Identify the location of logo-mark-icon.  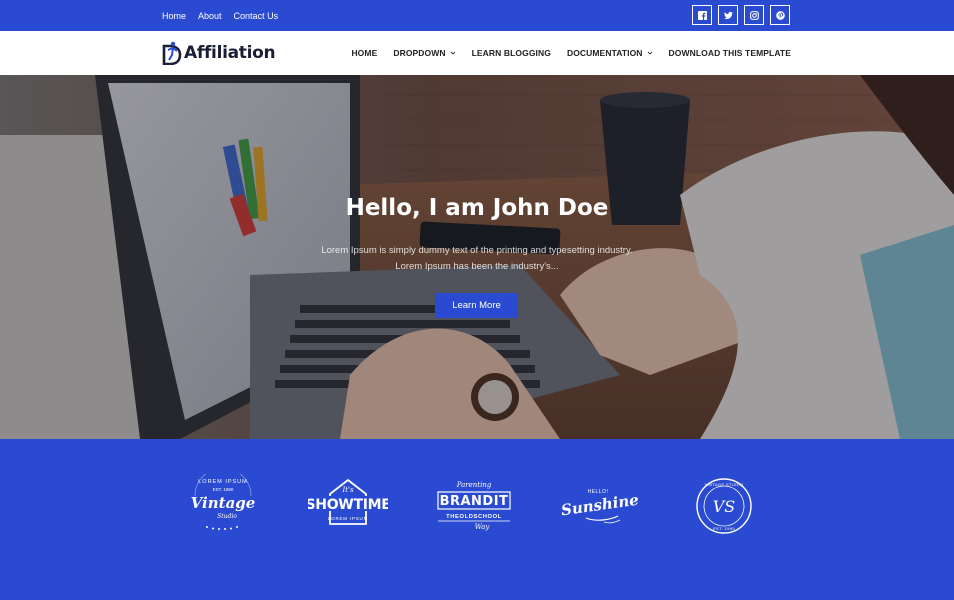
(172, 53).